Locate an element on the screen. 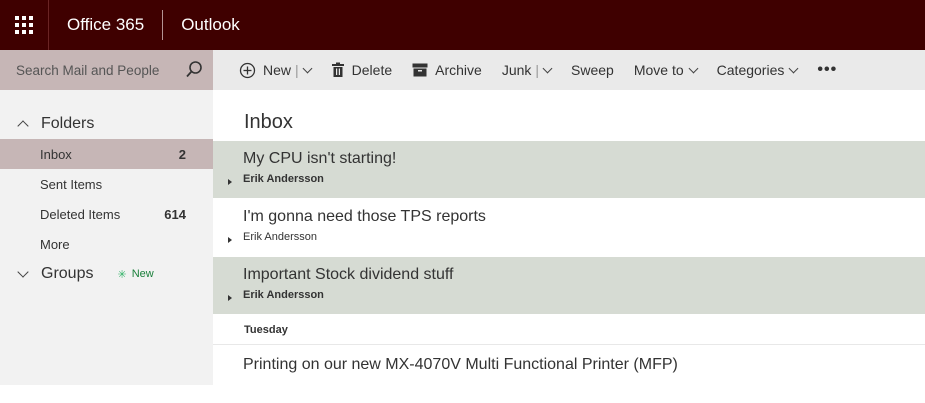 This screenshot has height=403, width=925. new-label: New is located at coordinates (277, 70).